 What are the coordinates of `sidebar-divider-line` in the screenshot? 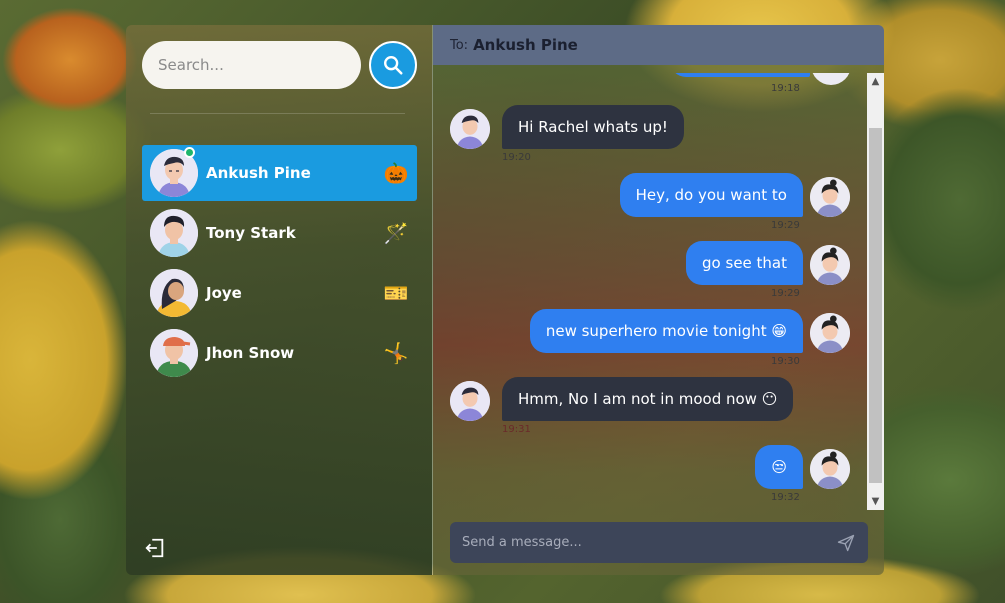 It's located at (277, 113).